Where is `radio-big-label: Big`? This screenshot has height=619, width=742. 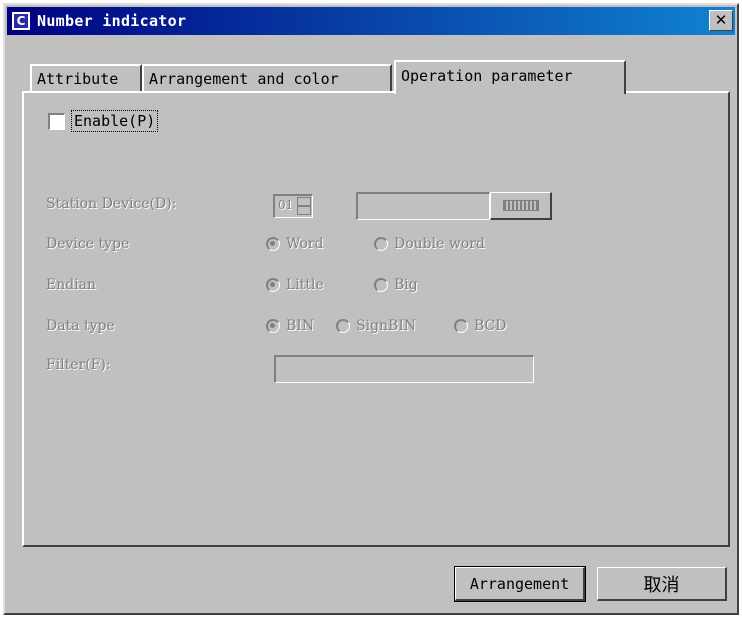
radio-big-label: Big is located at coordinates (406, 285).